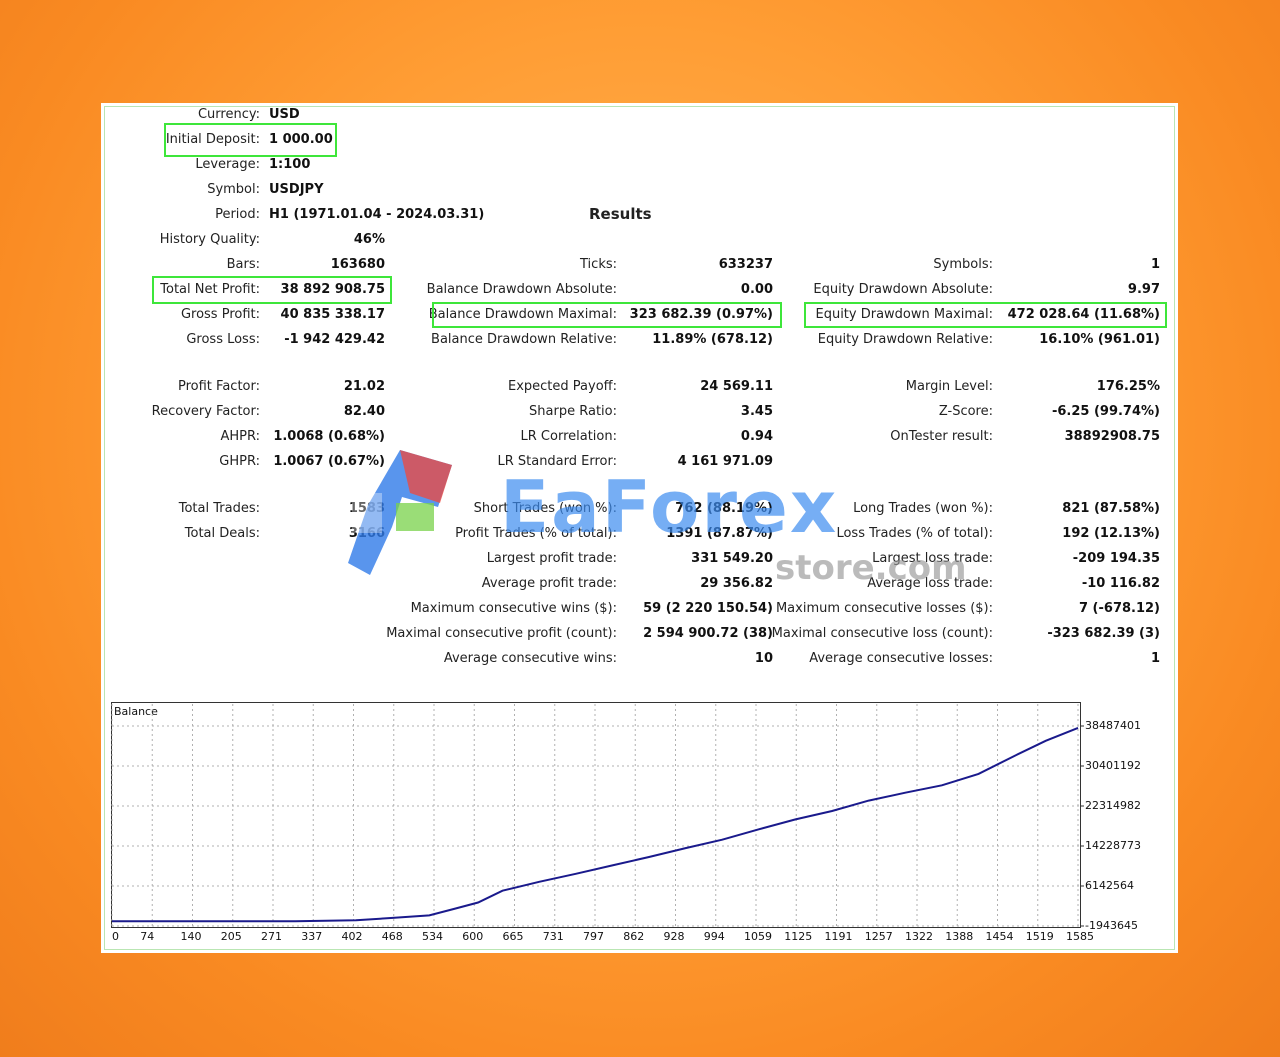 This screenshot has width=1280, height=1057. Describe the element at coordinates (568, 436) in the screenshot. I see `label-lr-correlation: LR Correlation:` at that location.